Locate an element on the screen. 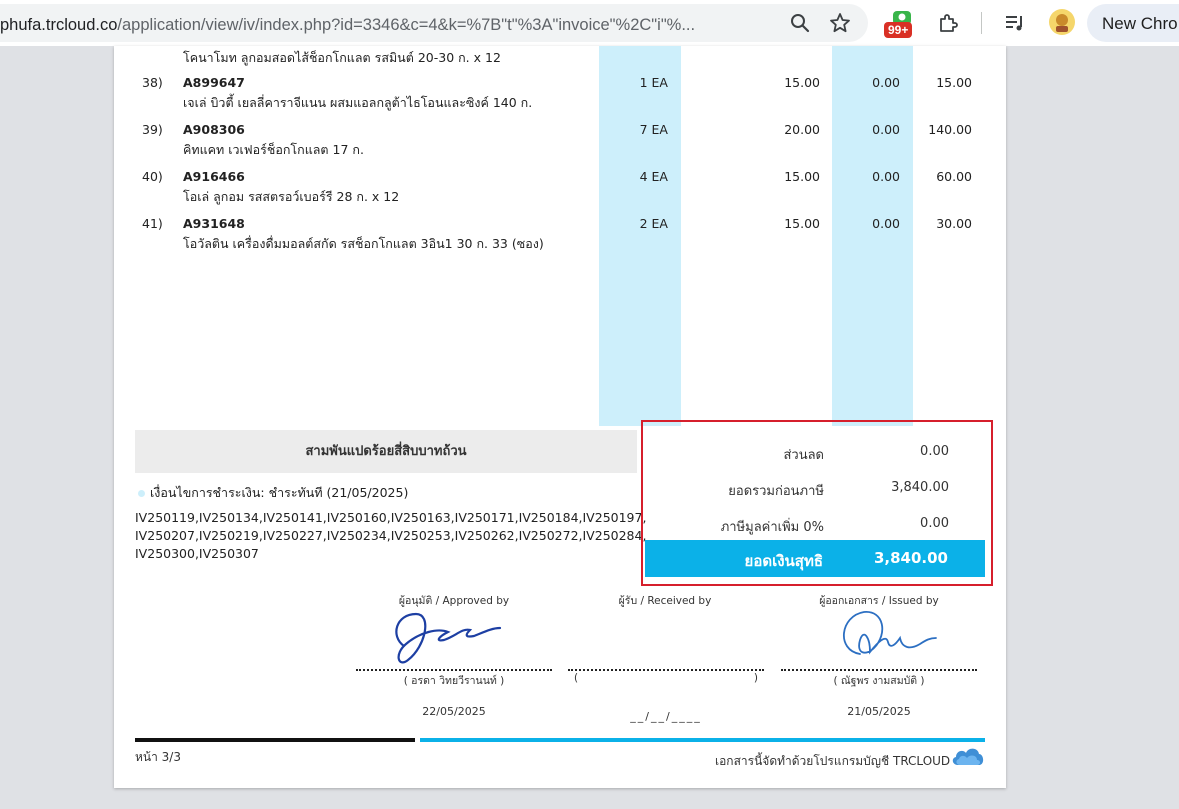 This screenshot has width=1179, height=809. profile-pill: New Chro is located at coordinates (1133, 23).